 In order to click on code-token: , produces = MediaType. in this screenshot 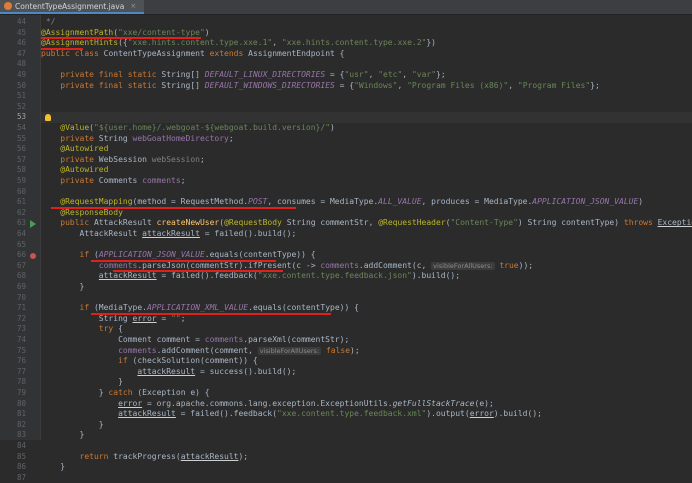, I will do `click(477, 202)`.